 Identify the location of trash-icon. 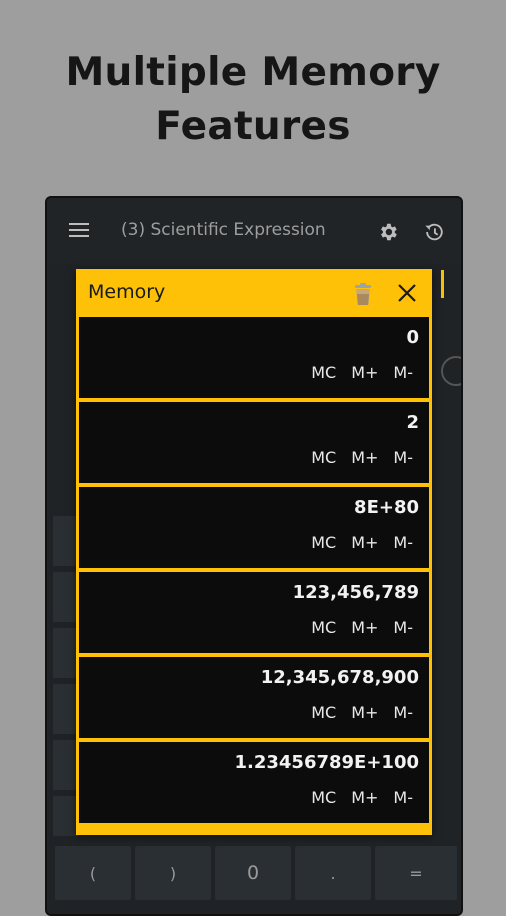
(363, 294).